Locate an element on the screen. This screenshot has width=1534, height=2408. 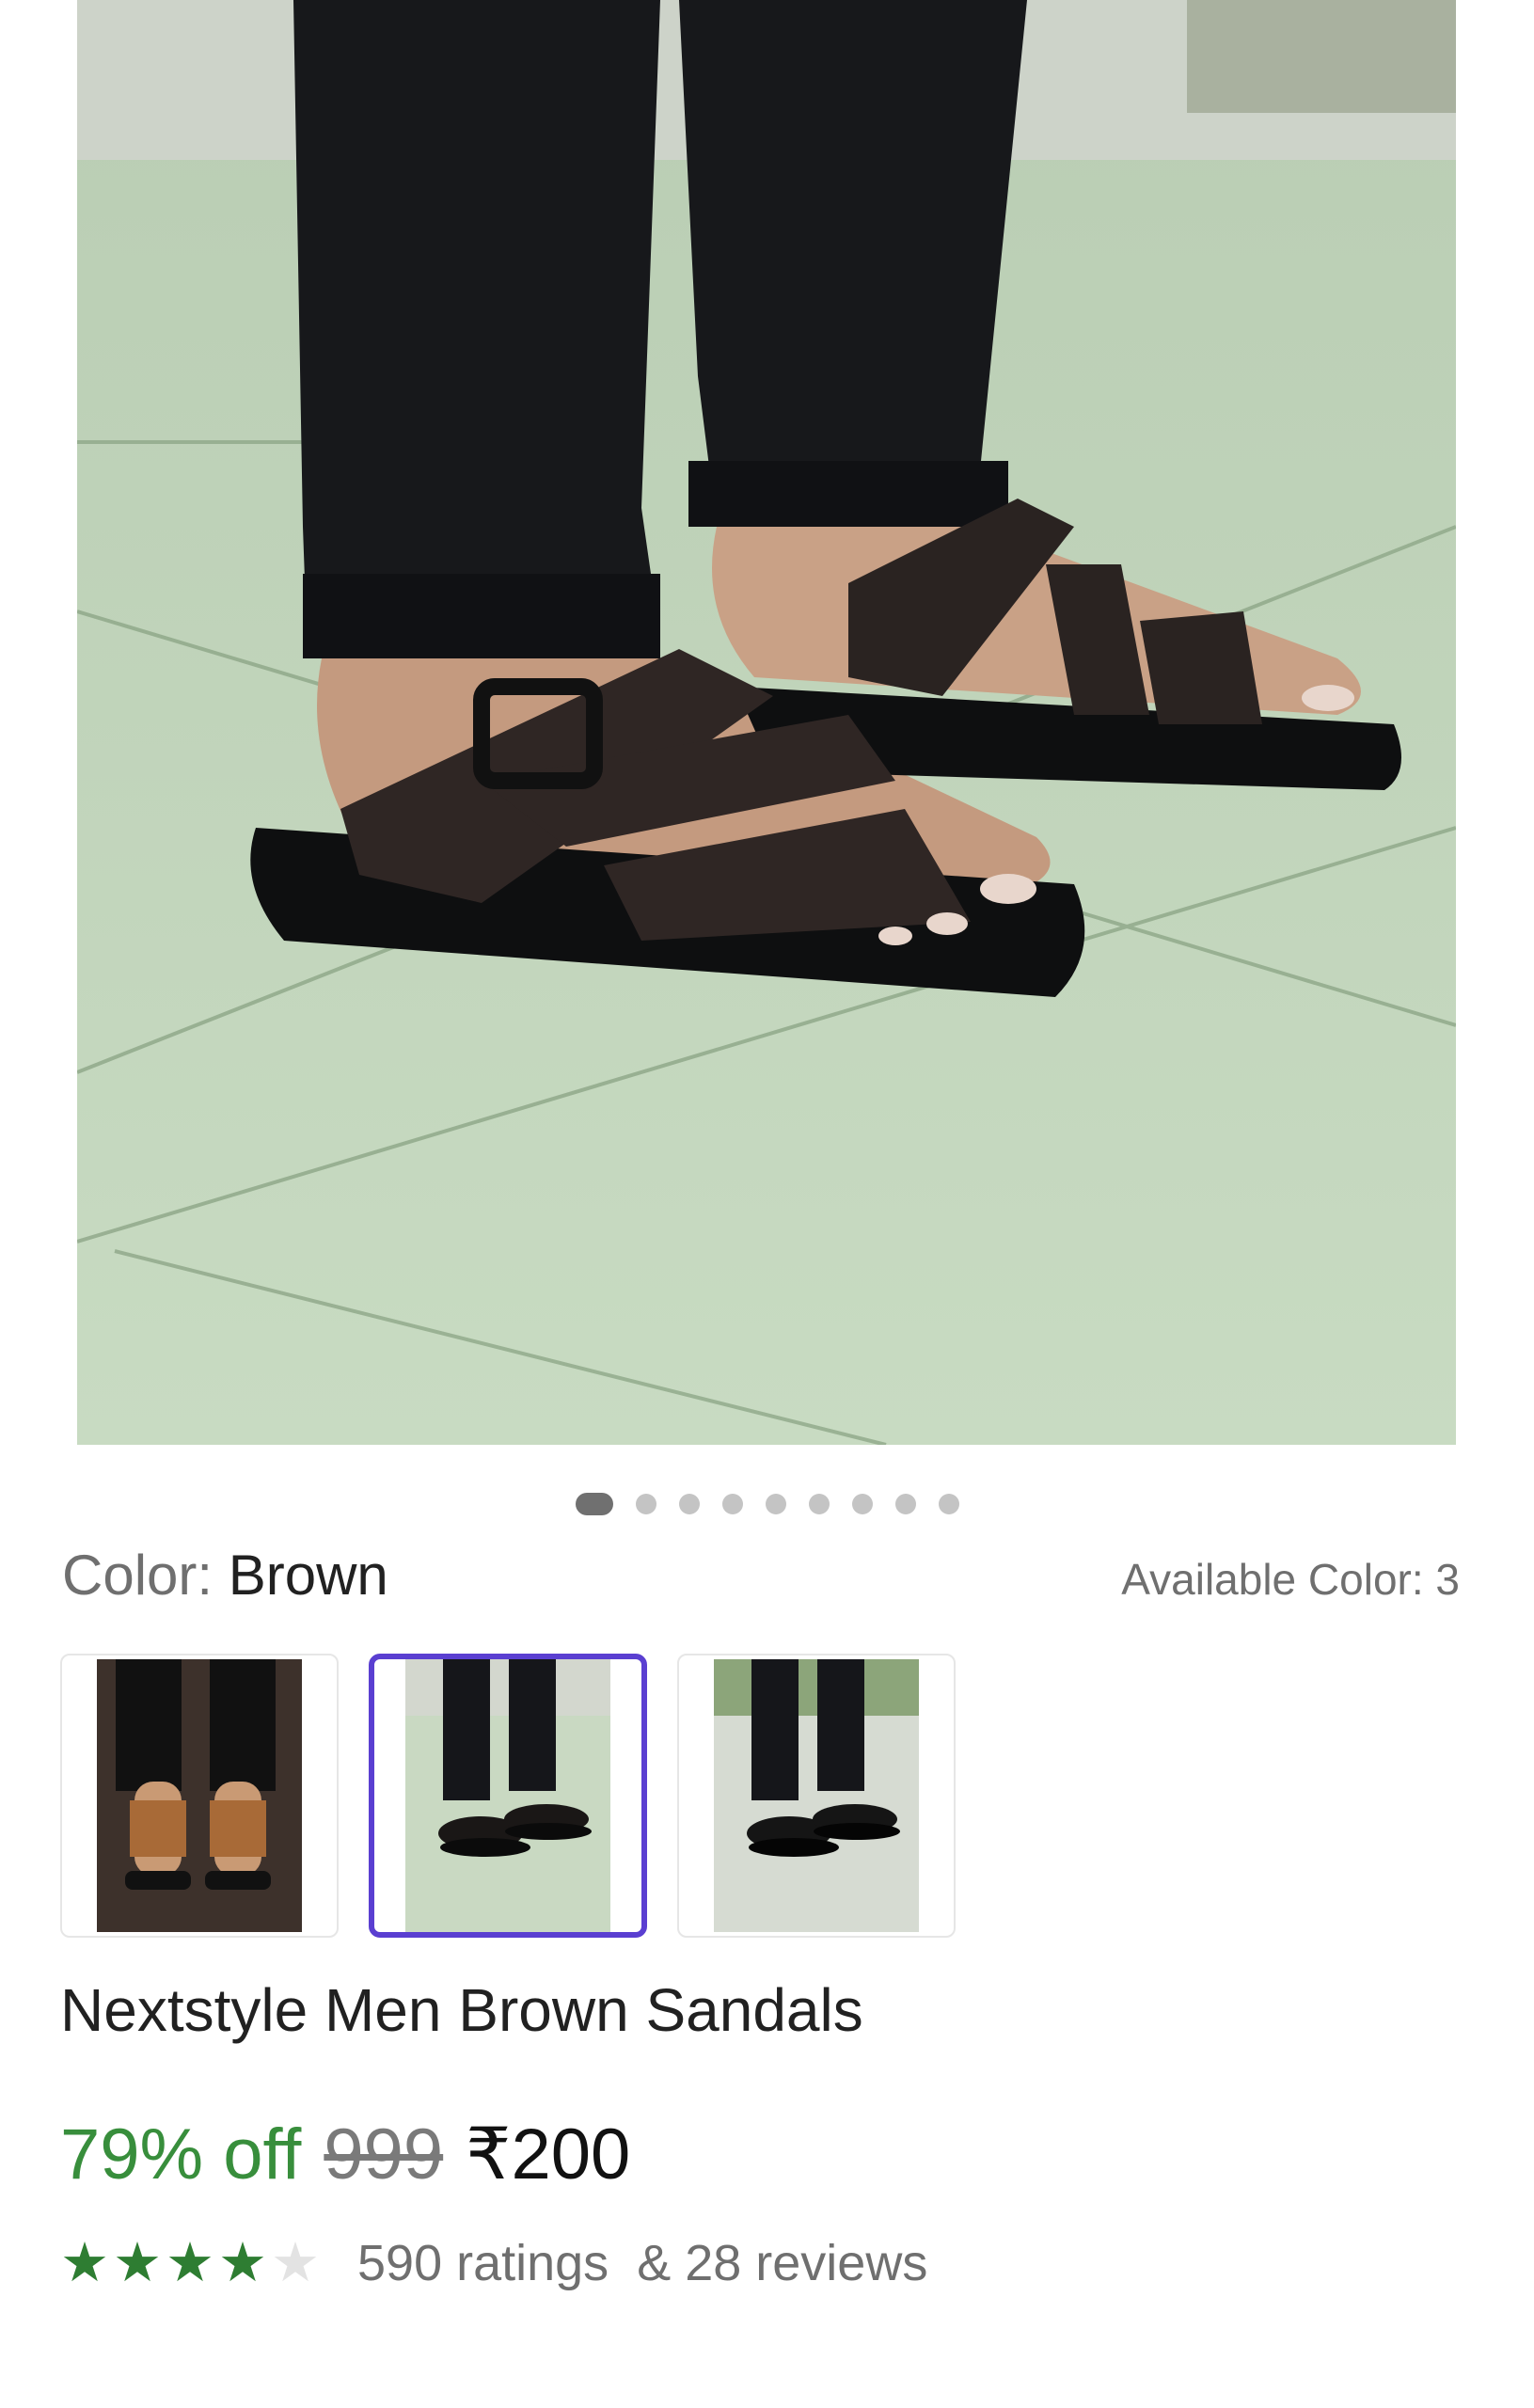
color-selector-header: Color: Brown Available Color: 3 is located at coordinates (761, 1576).